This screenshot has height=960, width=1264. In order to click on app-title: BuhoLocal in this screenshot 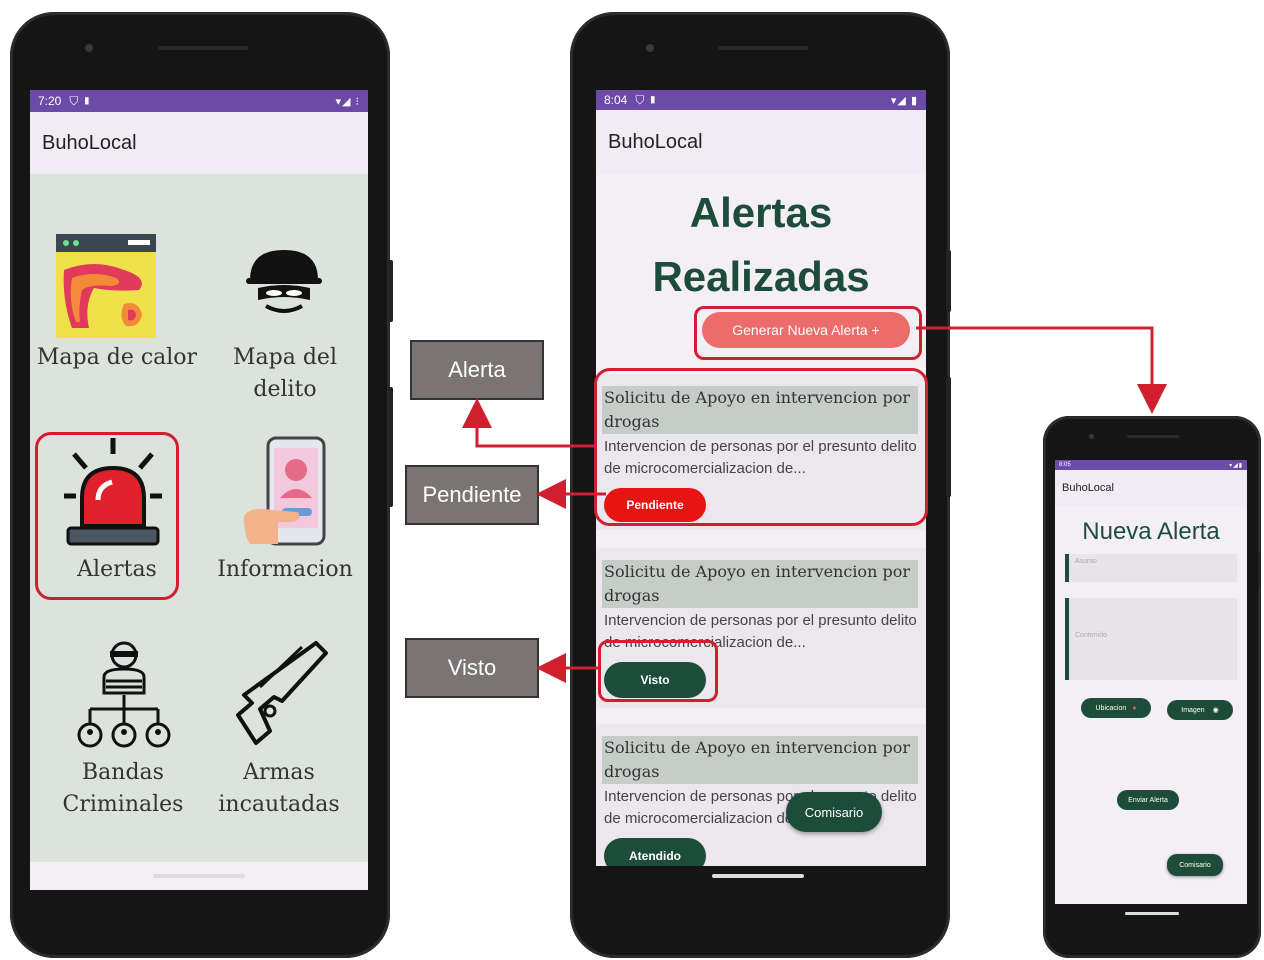, I will do `click(1088, 488)`.